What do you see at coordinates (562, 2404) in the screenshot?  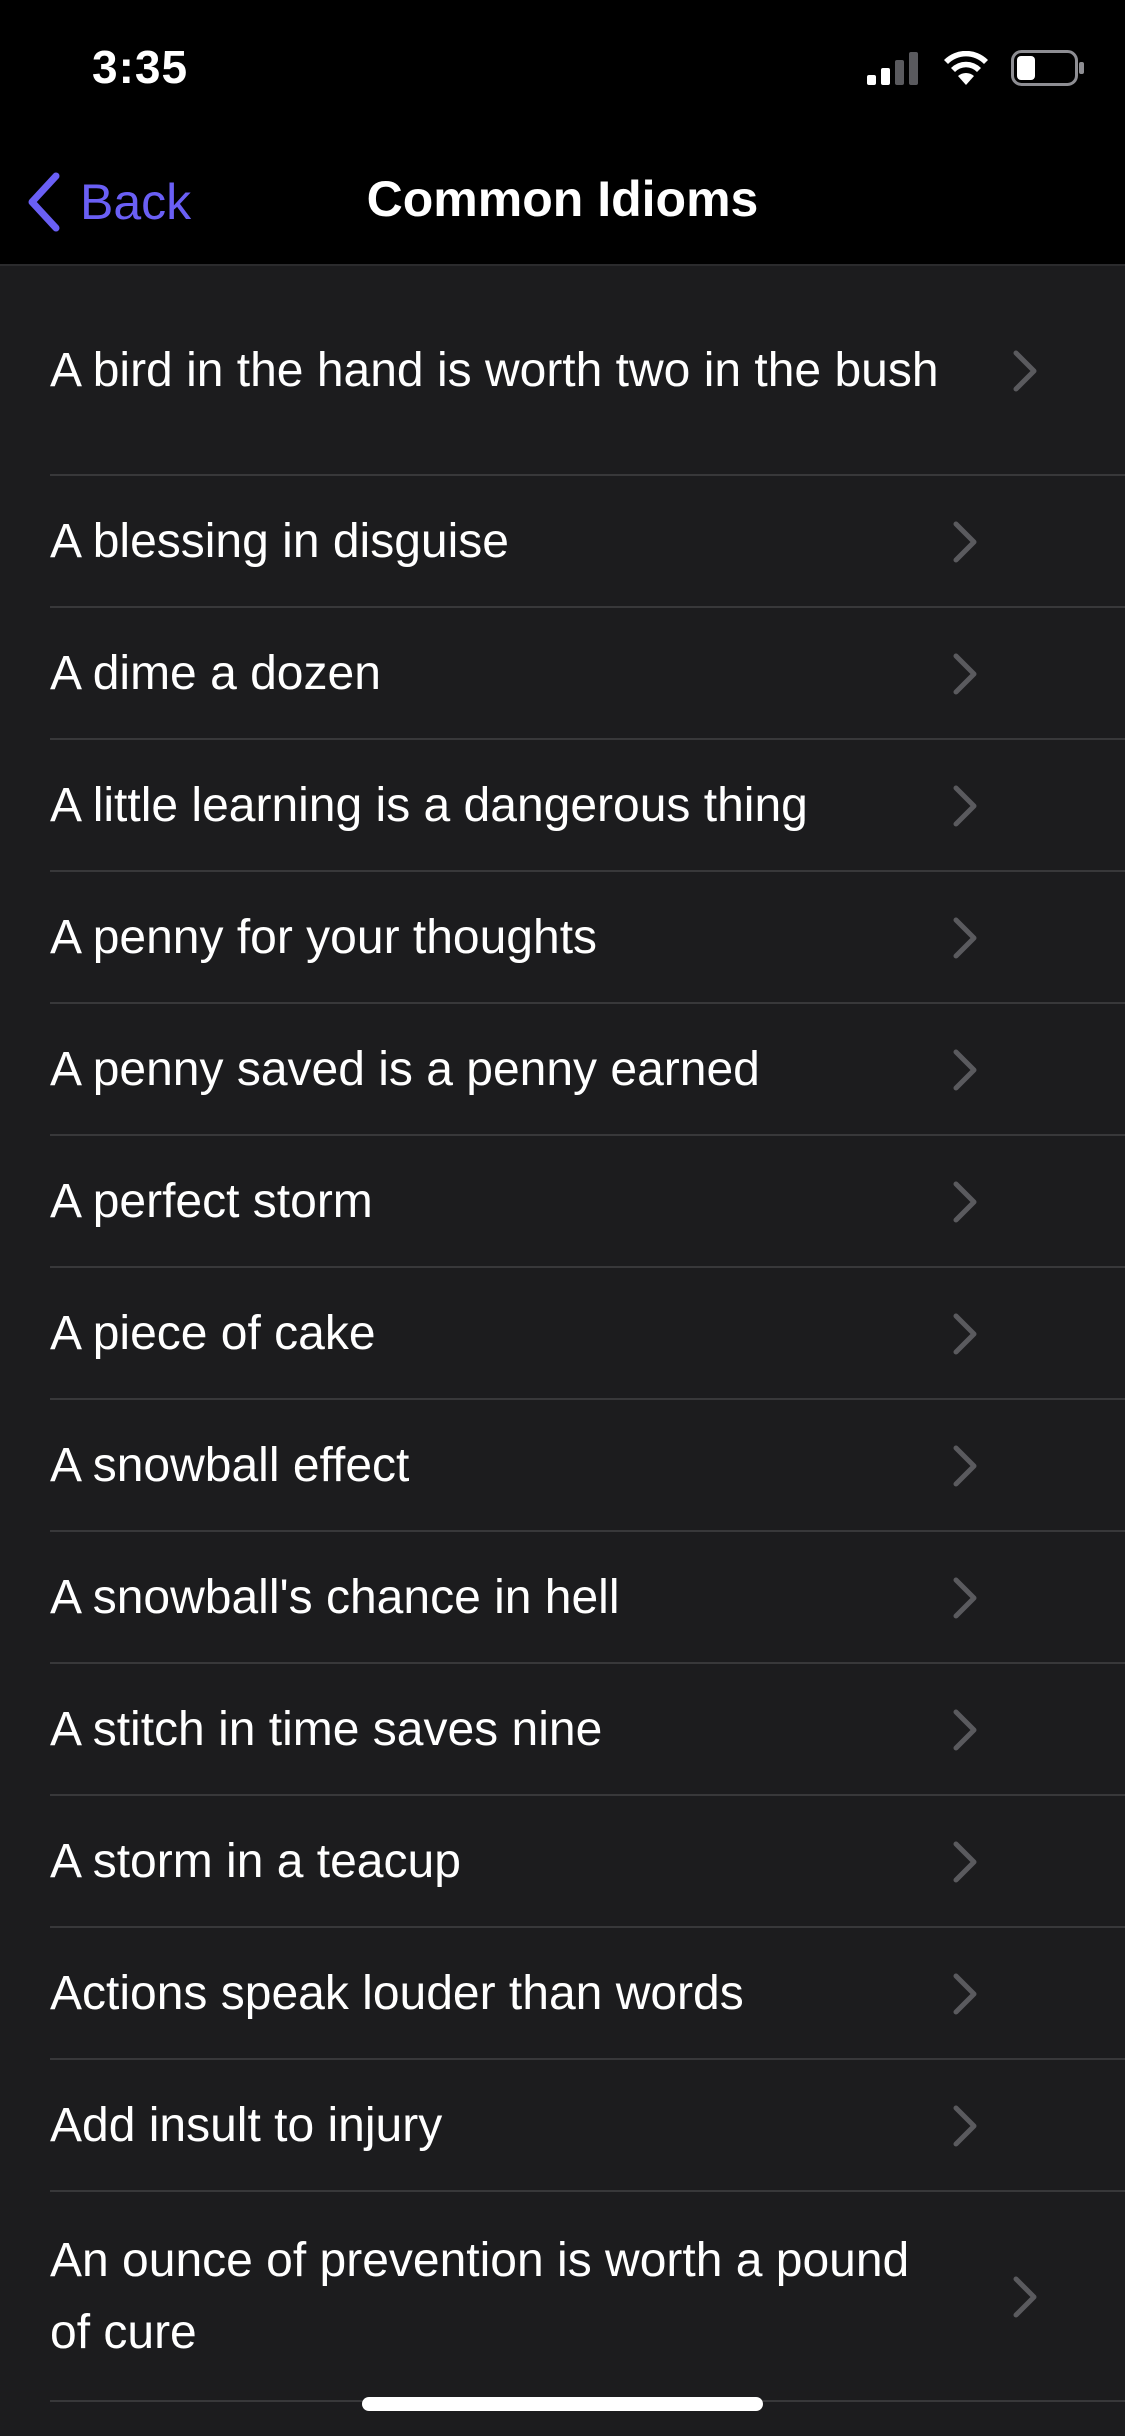 I see `home-indicator` at bounding box center [562, 2404].